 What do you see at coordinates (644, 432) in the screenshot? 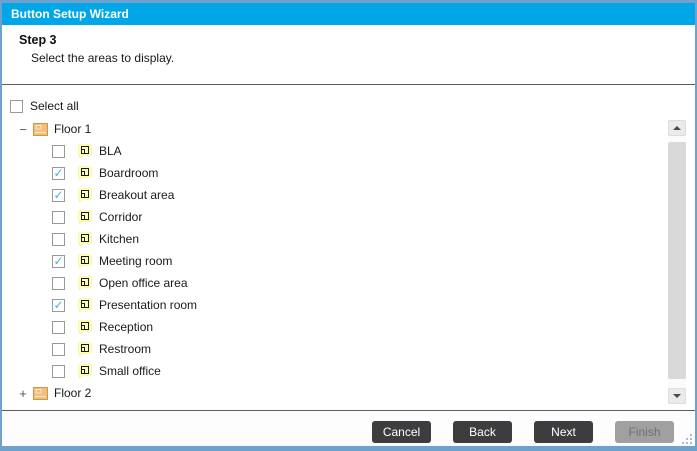
I see `finish-button: Finish` at bounding box center [644, 432].